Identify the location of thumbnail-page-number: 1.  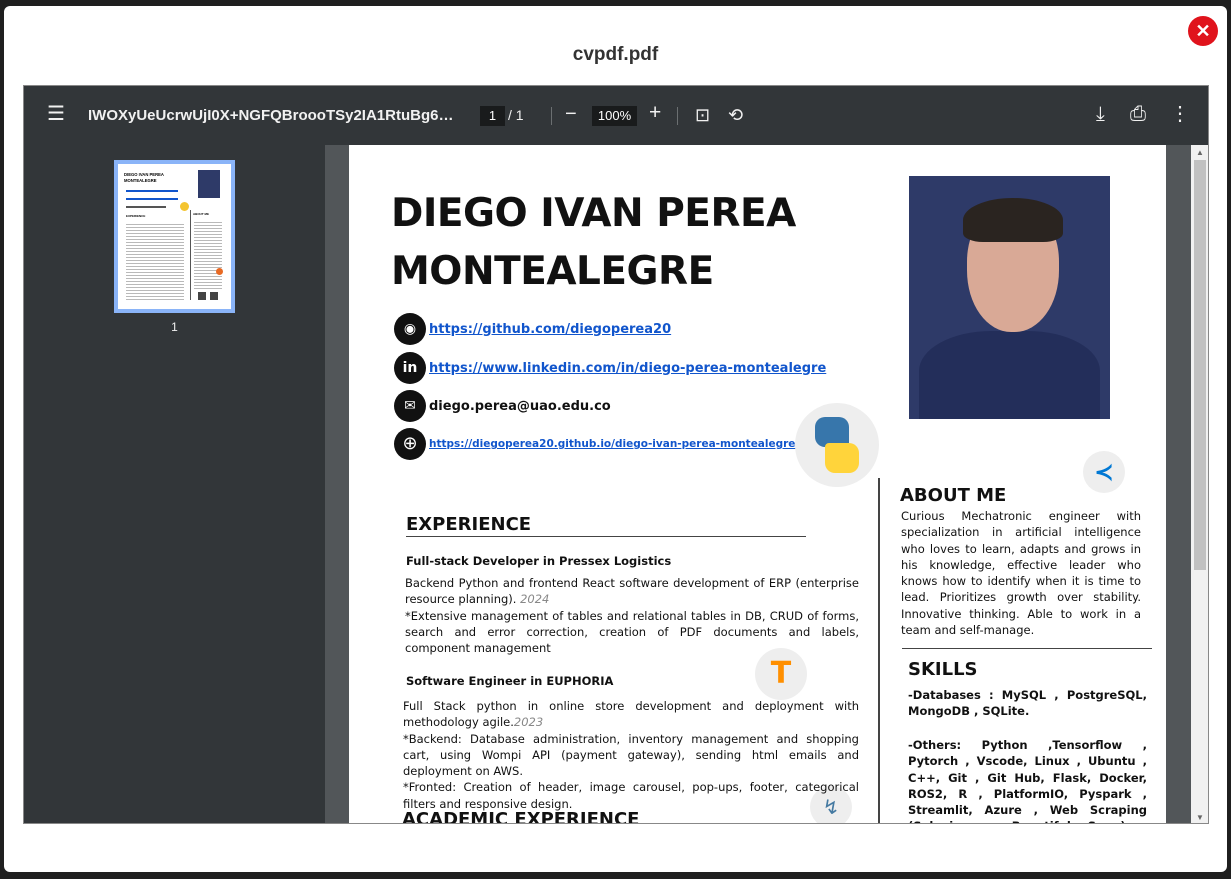
(174, 327).